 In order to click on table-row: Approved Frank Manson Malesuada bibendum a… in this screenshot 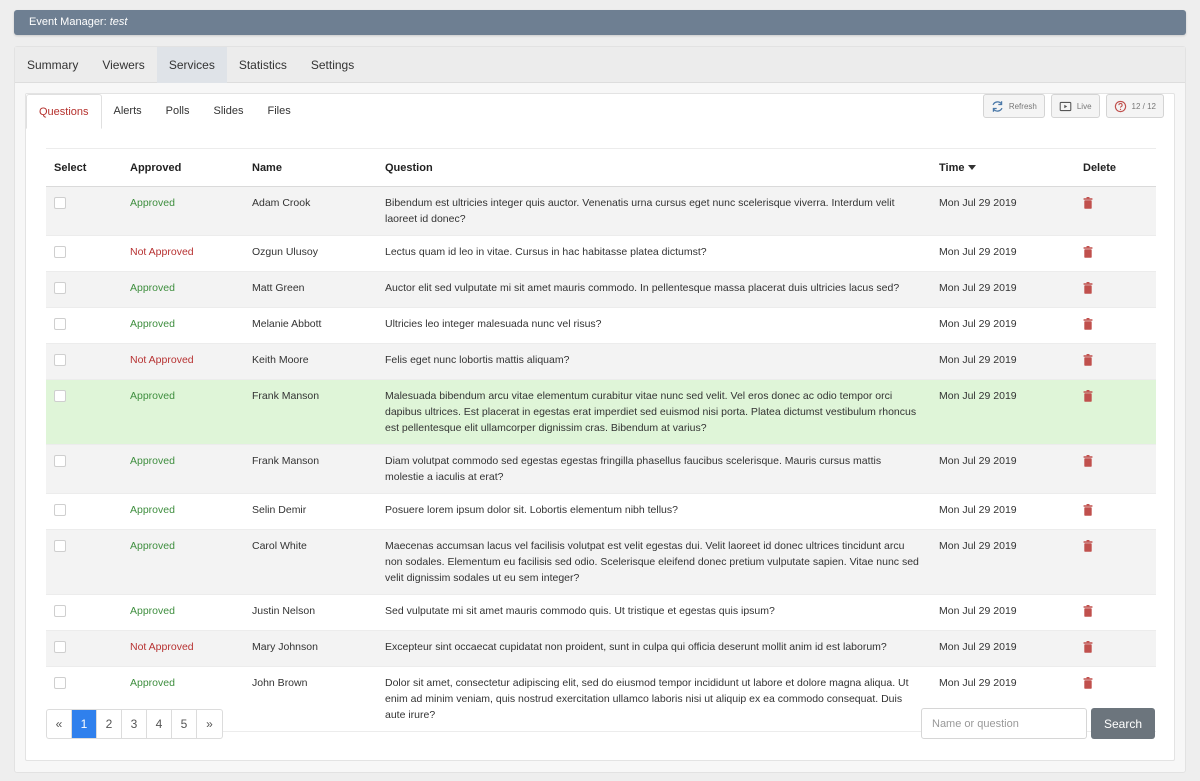, I will do `click(601, 412)`.